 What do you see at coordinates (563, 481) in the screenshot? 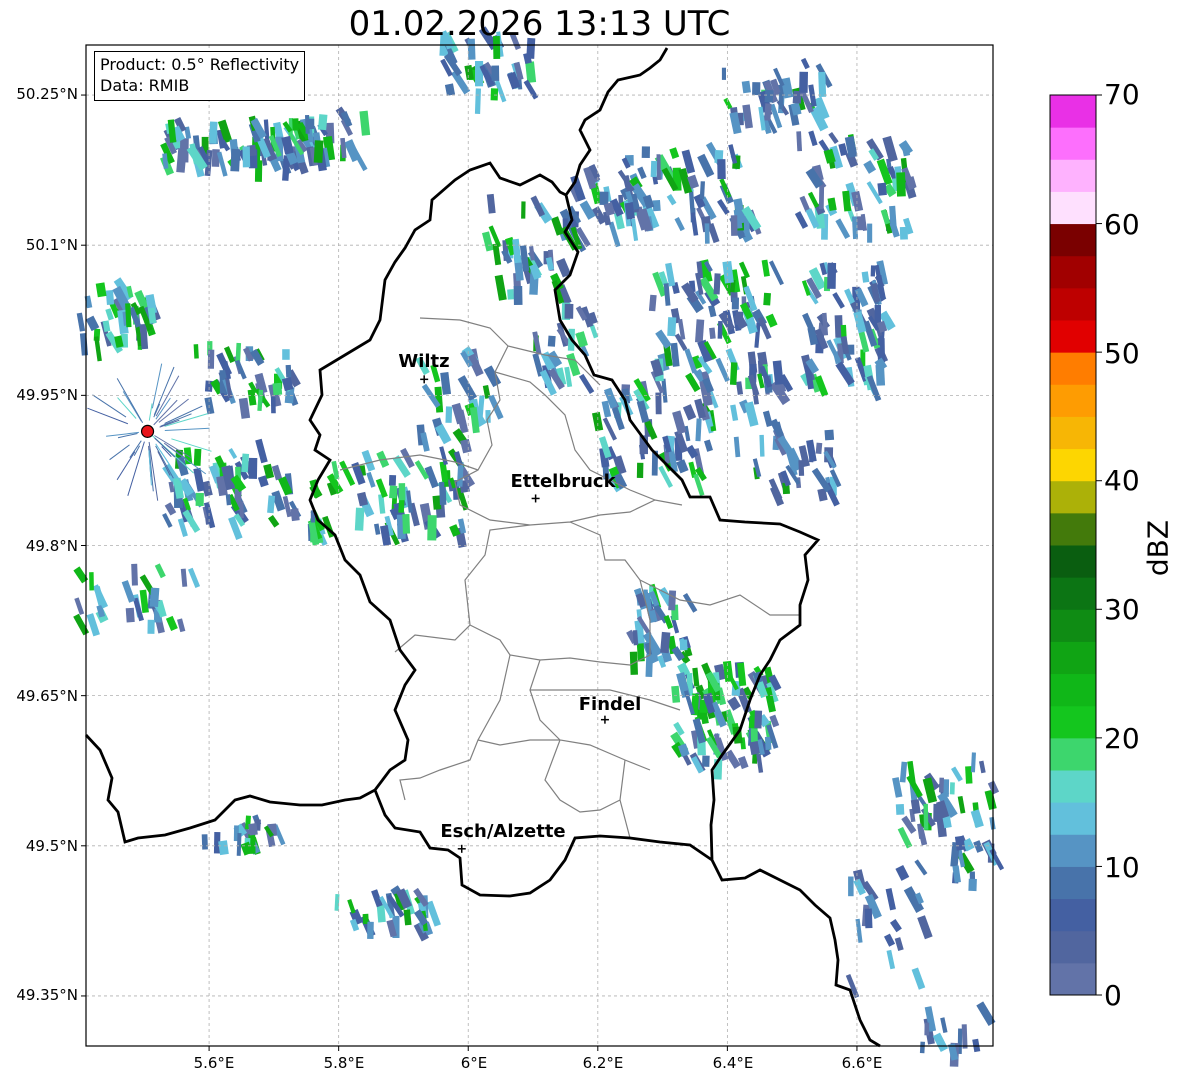
I see `city-label-ettelbruck: Ettelbruck` at bounding box center [563, 481].